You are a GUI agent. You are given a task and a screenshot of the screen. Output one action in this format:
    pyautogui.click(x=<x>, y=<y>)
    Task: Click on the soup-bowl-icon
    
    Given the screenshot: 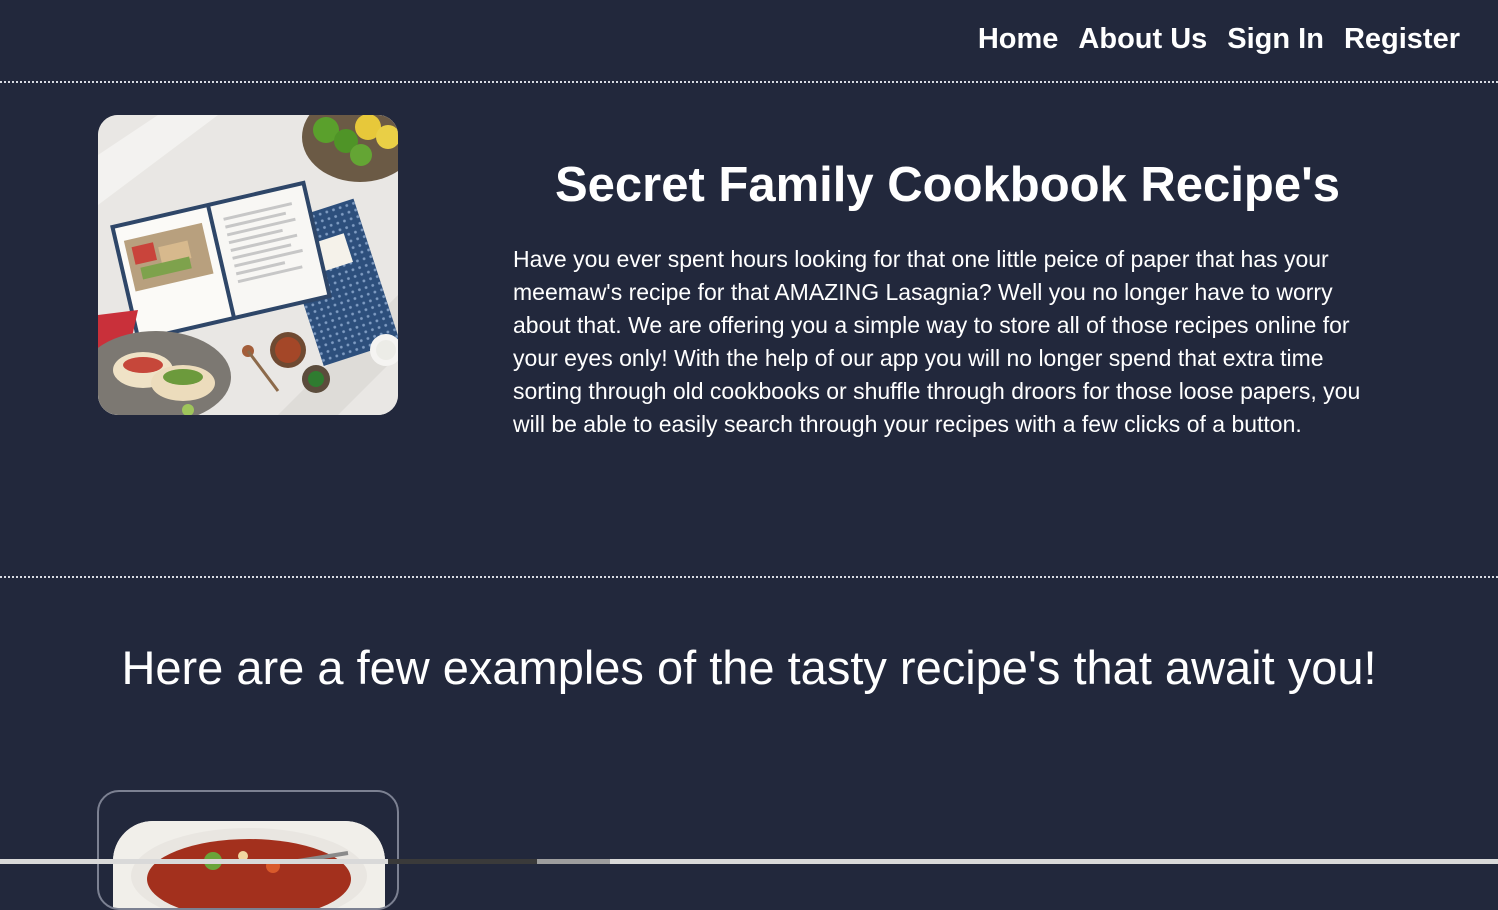 What is the action you would take?
    pyautogui.click(x=249, y=864)
    